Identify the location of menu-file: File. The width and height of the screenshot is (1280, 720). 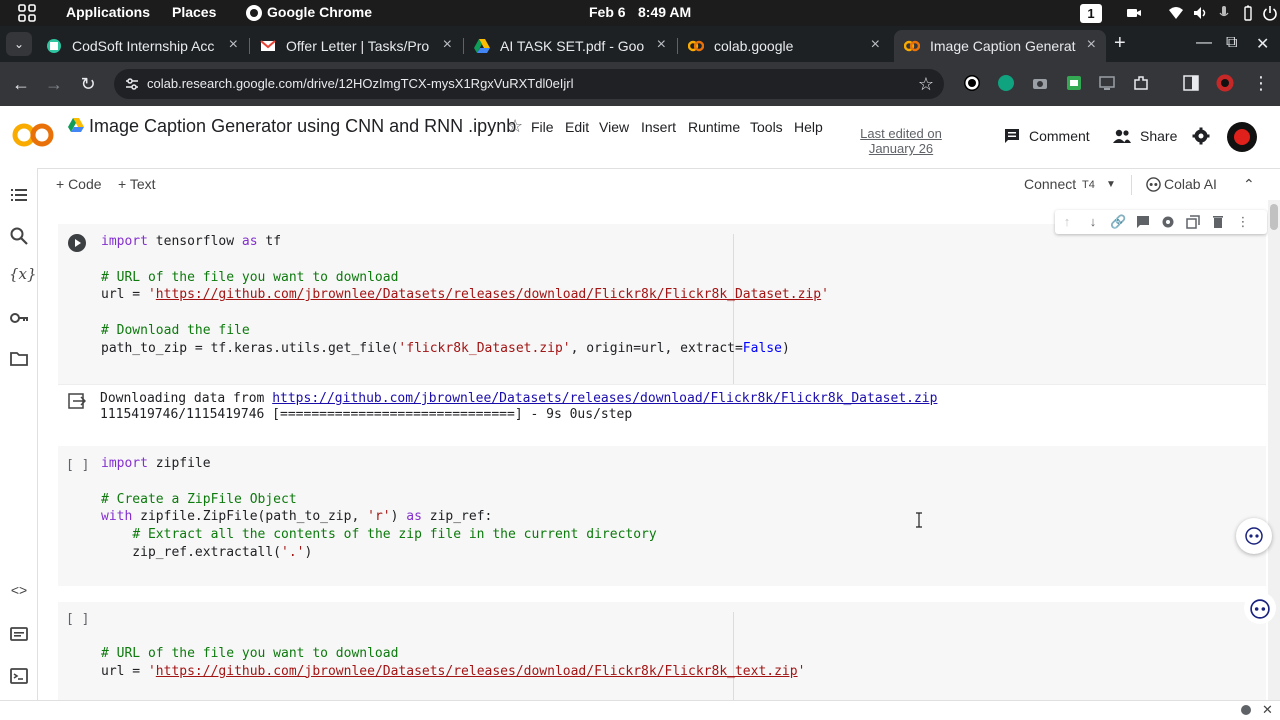
(542, 127).